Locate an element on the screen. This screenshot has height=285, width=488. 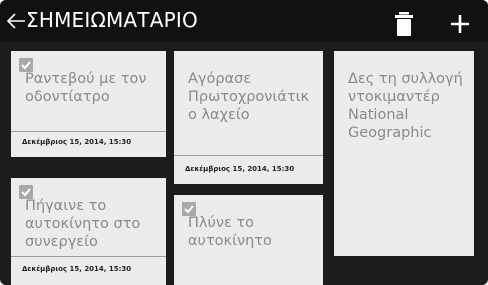
note-text: Ραντεβού με τον οδοντίατρο is located at coordinates (86, 88).